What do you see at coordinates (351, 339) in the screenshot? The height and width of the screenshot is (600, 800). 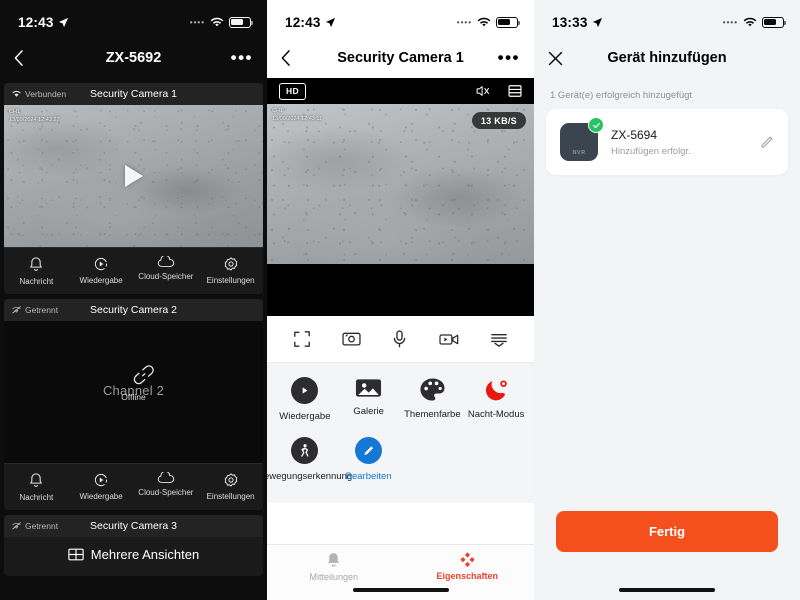 I see `snapshot-icon` at bounding box center [351, 339].